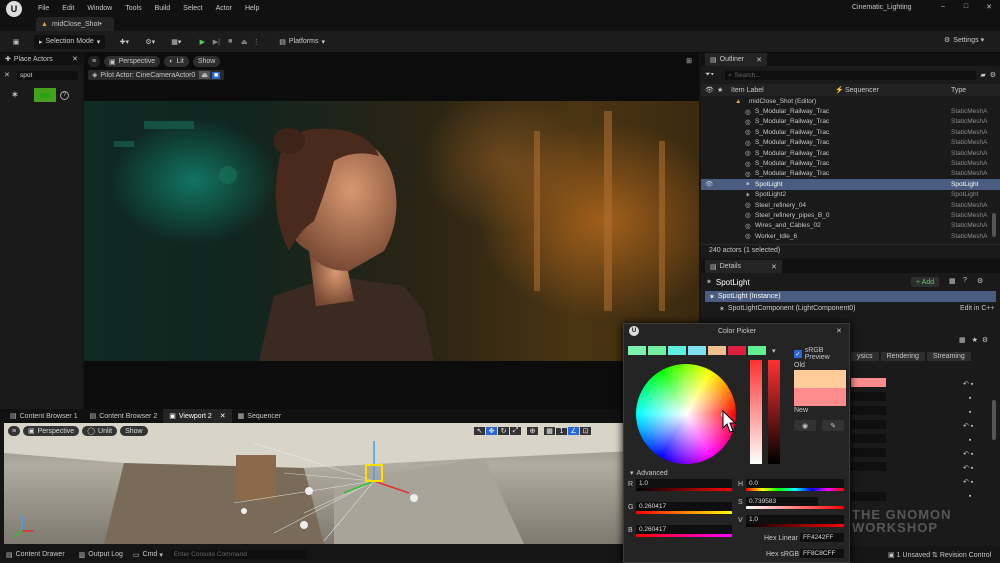 The width and height of the screenshot is (1000, 563). What do you see at coordinates (101, 555) in the screenshot?
I see `output-log-button: ▥ Output Log` at bounding box center [101, 555].